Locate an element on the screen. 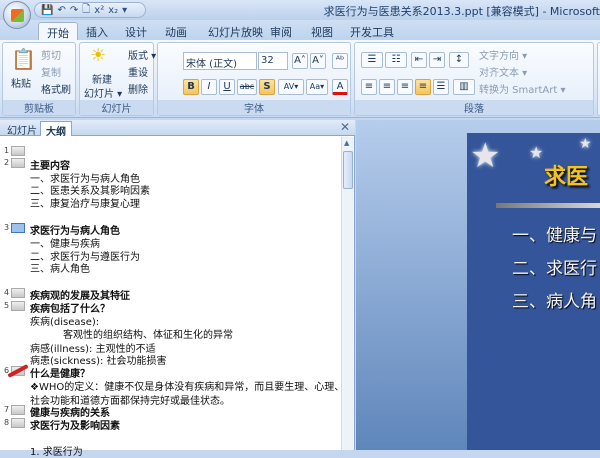 This screenshot has width=600, height=458. slide-number: 4 is located at coordinates (7, 292).